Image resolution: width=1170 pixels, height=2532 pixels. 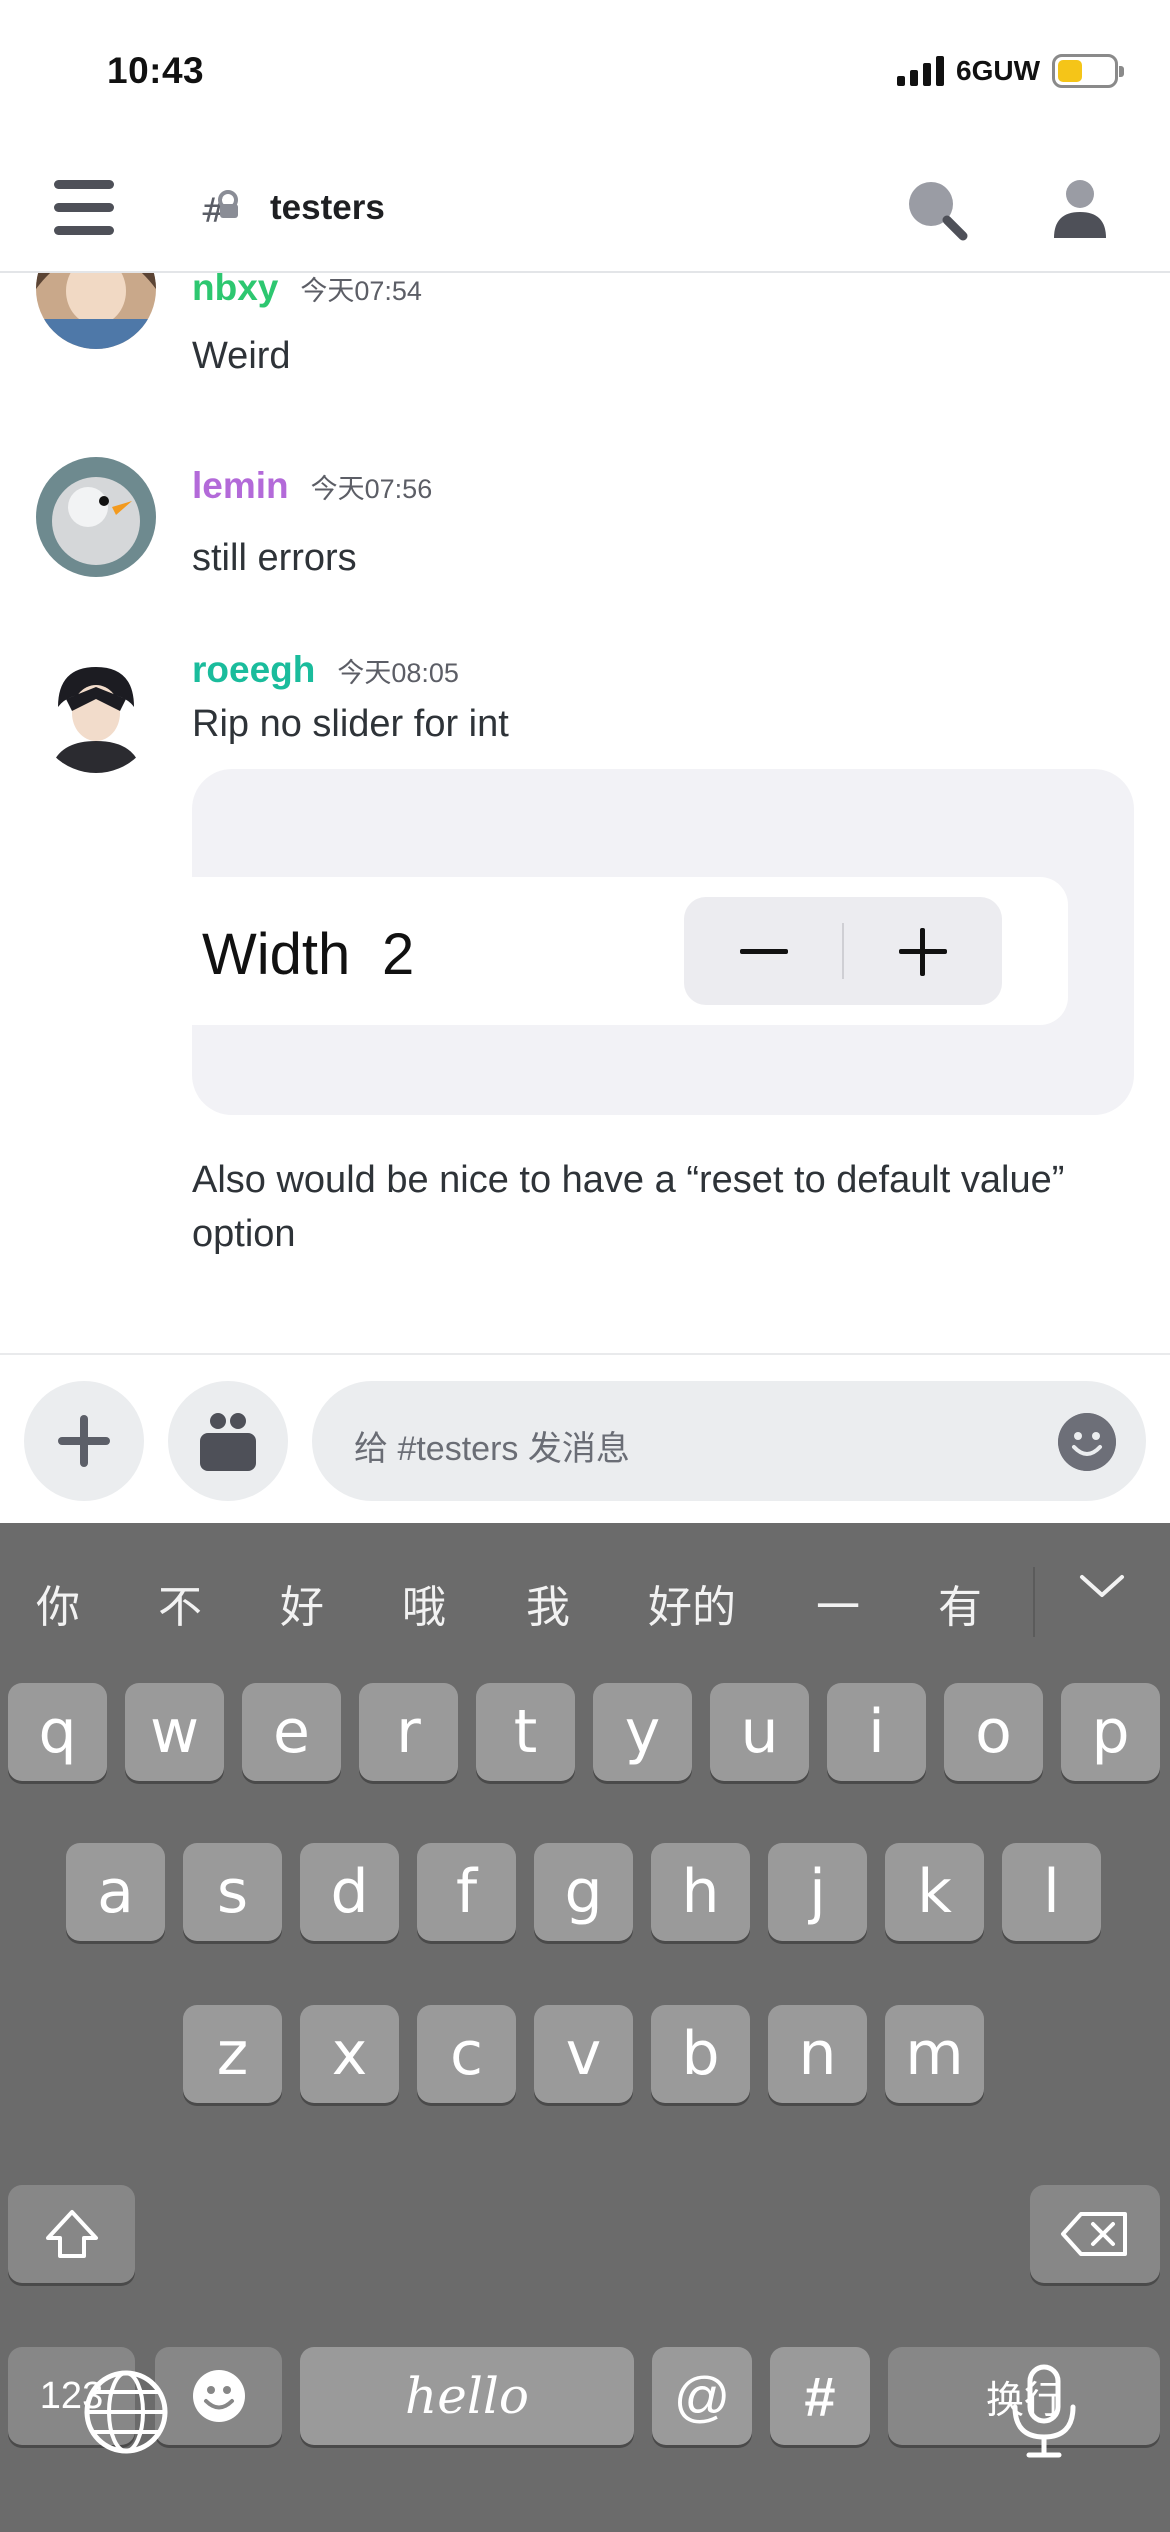 I want to click on gift-button, so click(x=228, y=1441).